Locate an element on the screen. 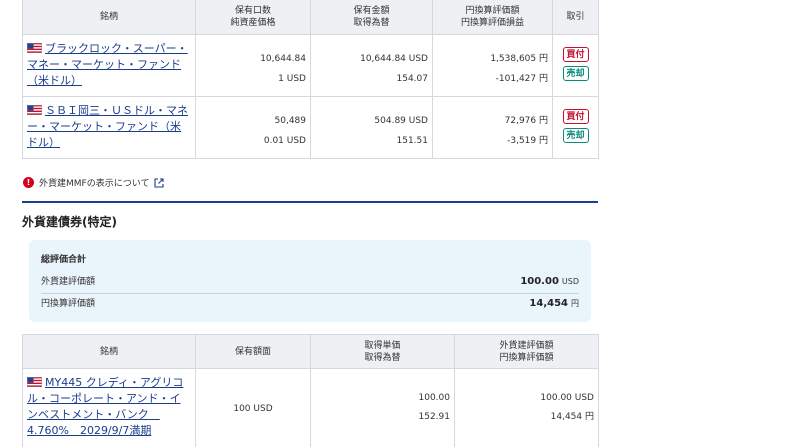 This screenshot has height=447, width=800. section-divider is located at coordinates (310, 202).